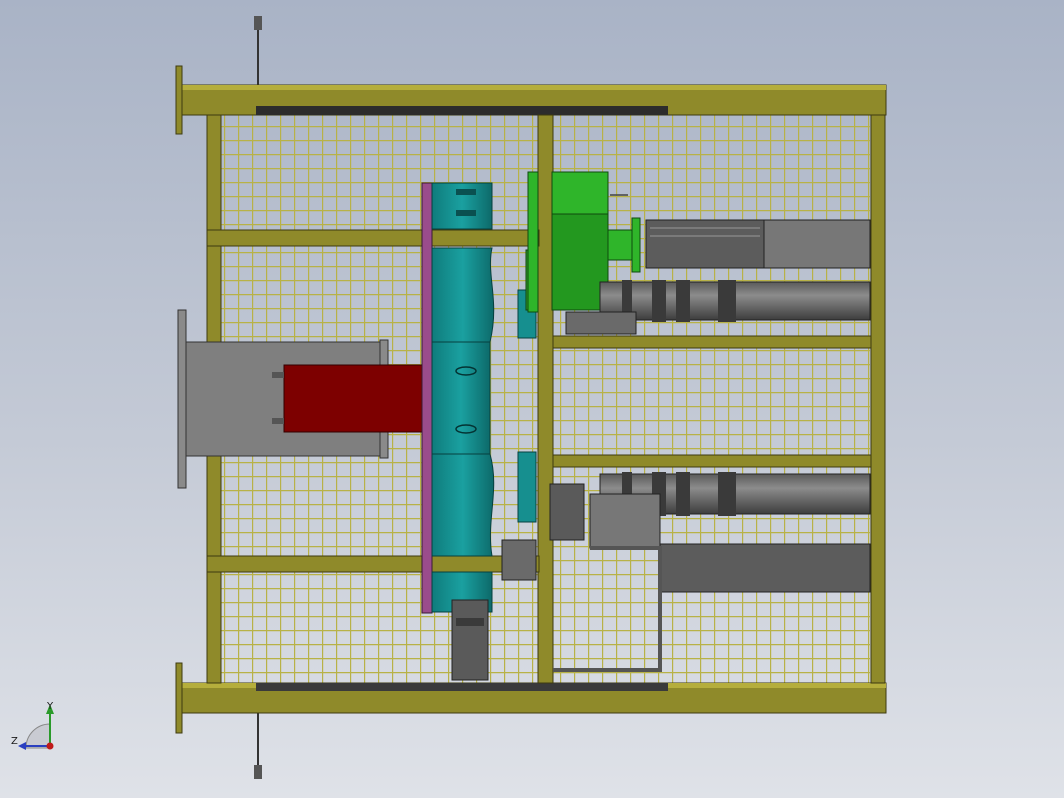 The image size is (1064, 798). Describe the element at coordinates (712, 342) in the screenshot. I see `crossbar-upper-right` at that location.